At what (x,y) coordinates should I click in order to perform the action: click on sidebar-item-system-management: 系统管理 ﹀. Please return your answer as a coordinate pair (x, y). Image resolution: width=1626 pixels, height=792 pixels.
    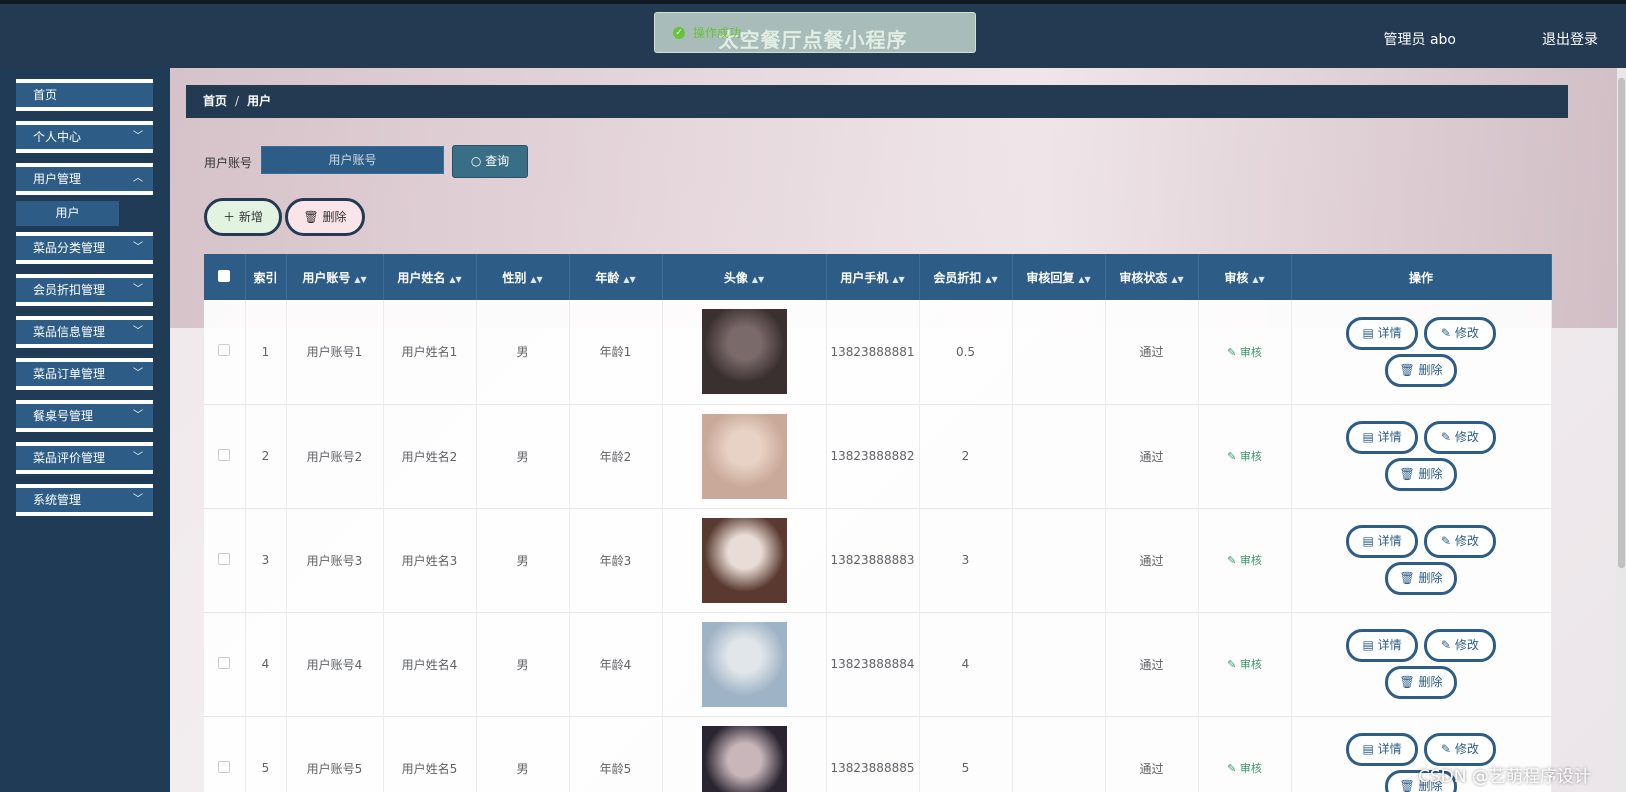
    Looking at the image, I should click on (84, 500).